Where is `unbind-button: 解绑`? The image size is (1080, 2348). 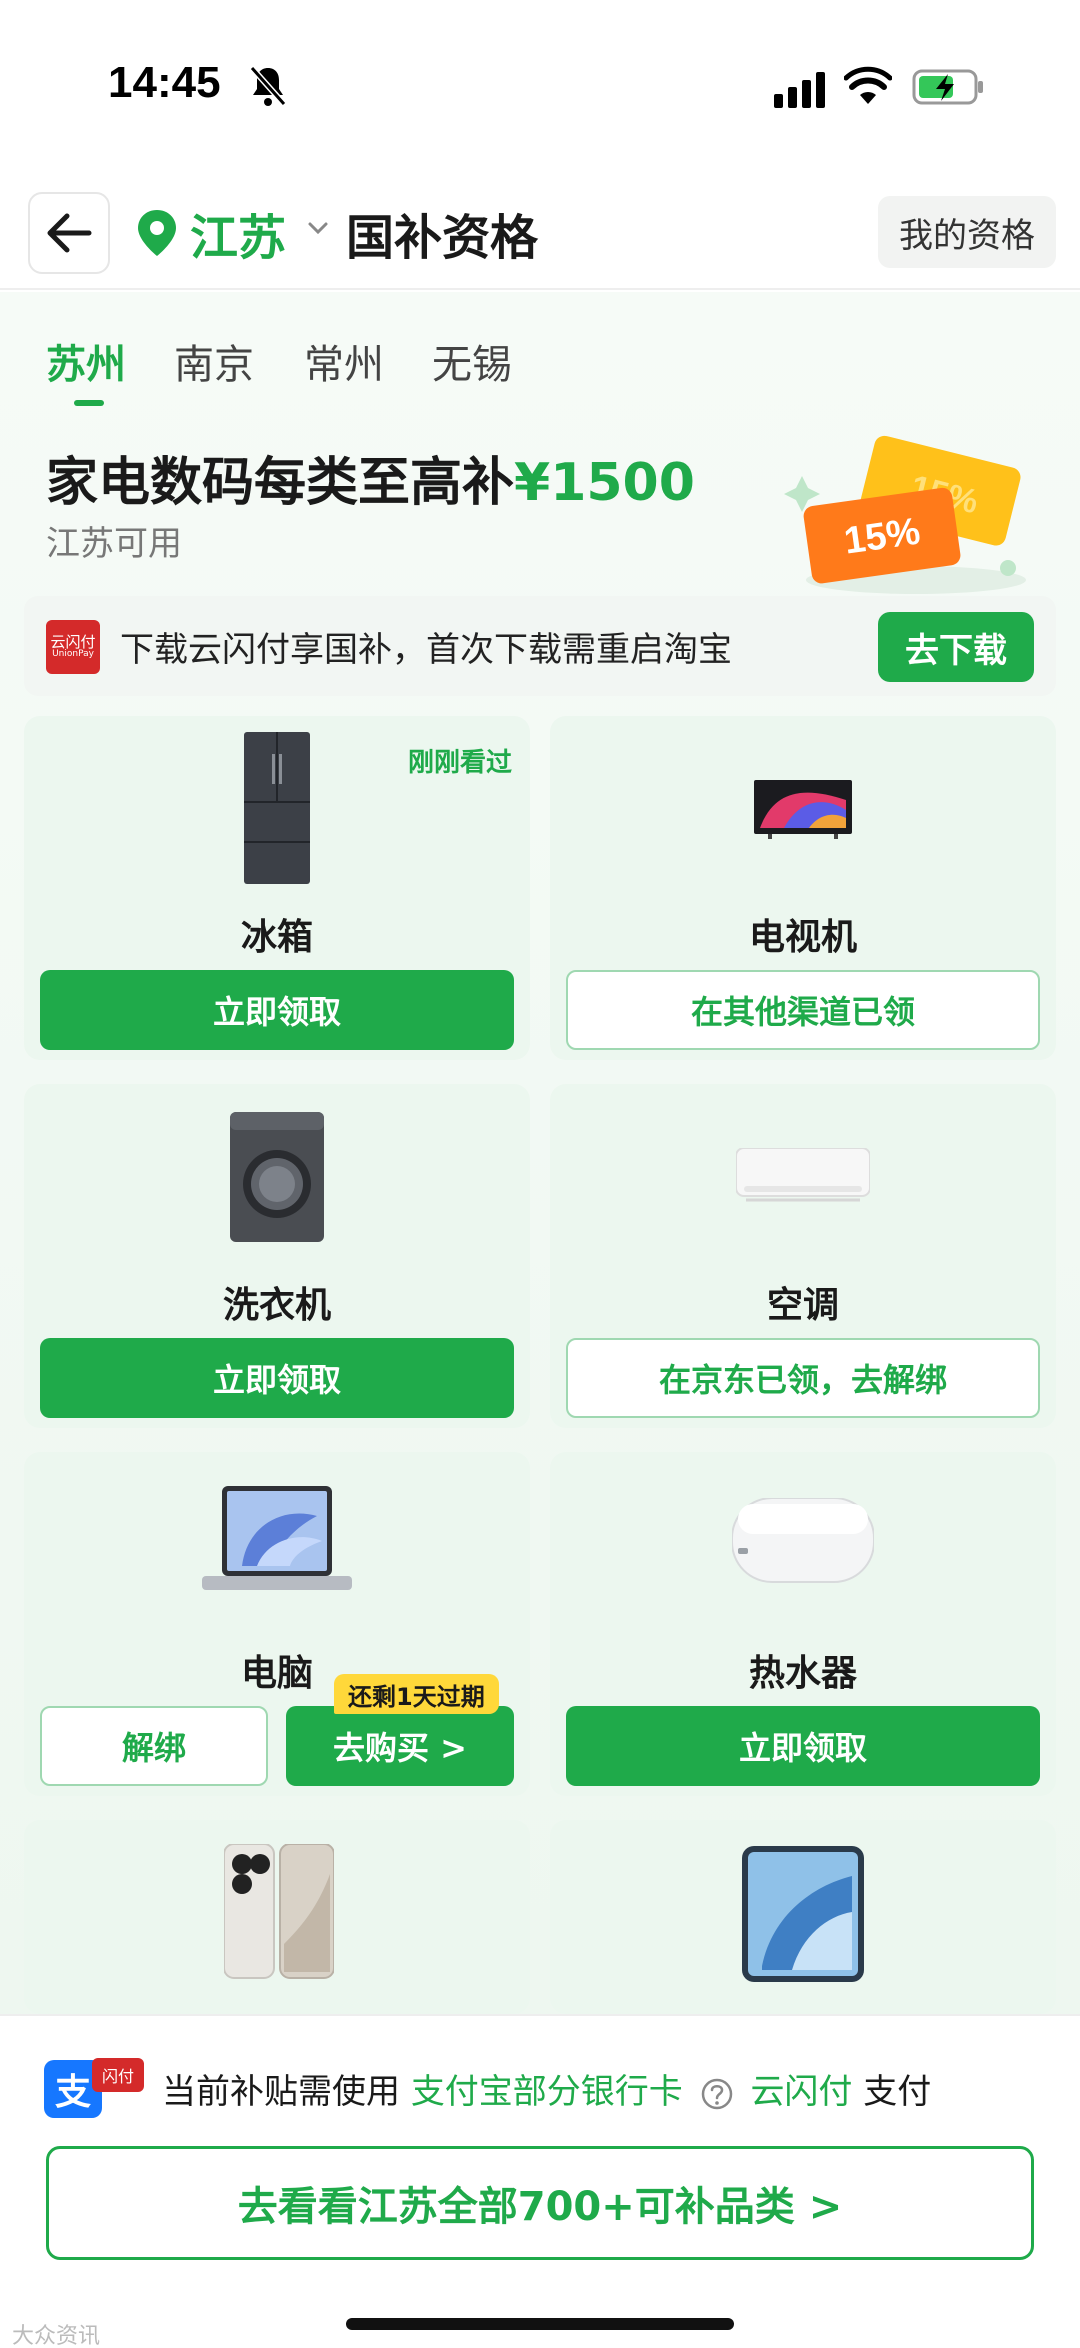
unbind-button: 解绑 is located at coordinates (154, 1746).